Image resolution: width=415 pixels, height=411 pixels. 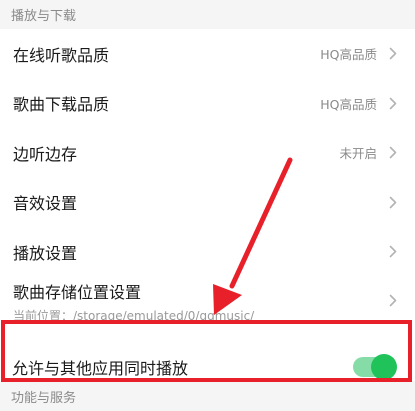 I want to click on setting-title: 歌曲下载品质, so click(x=61, y=105).